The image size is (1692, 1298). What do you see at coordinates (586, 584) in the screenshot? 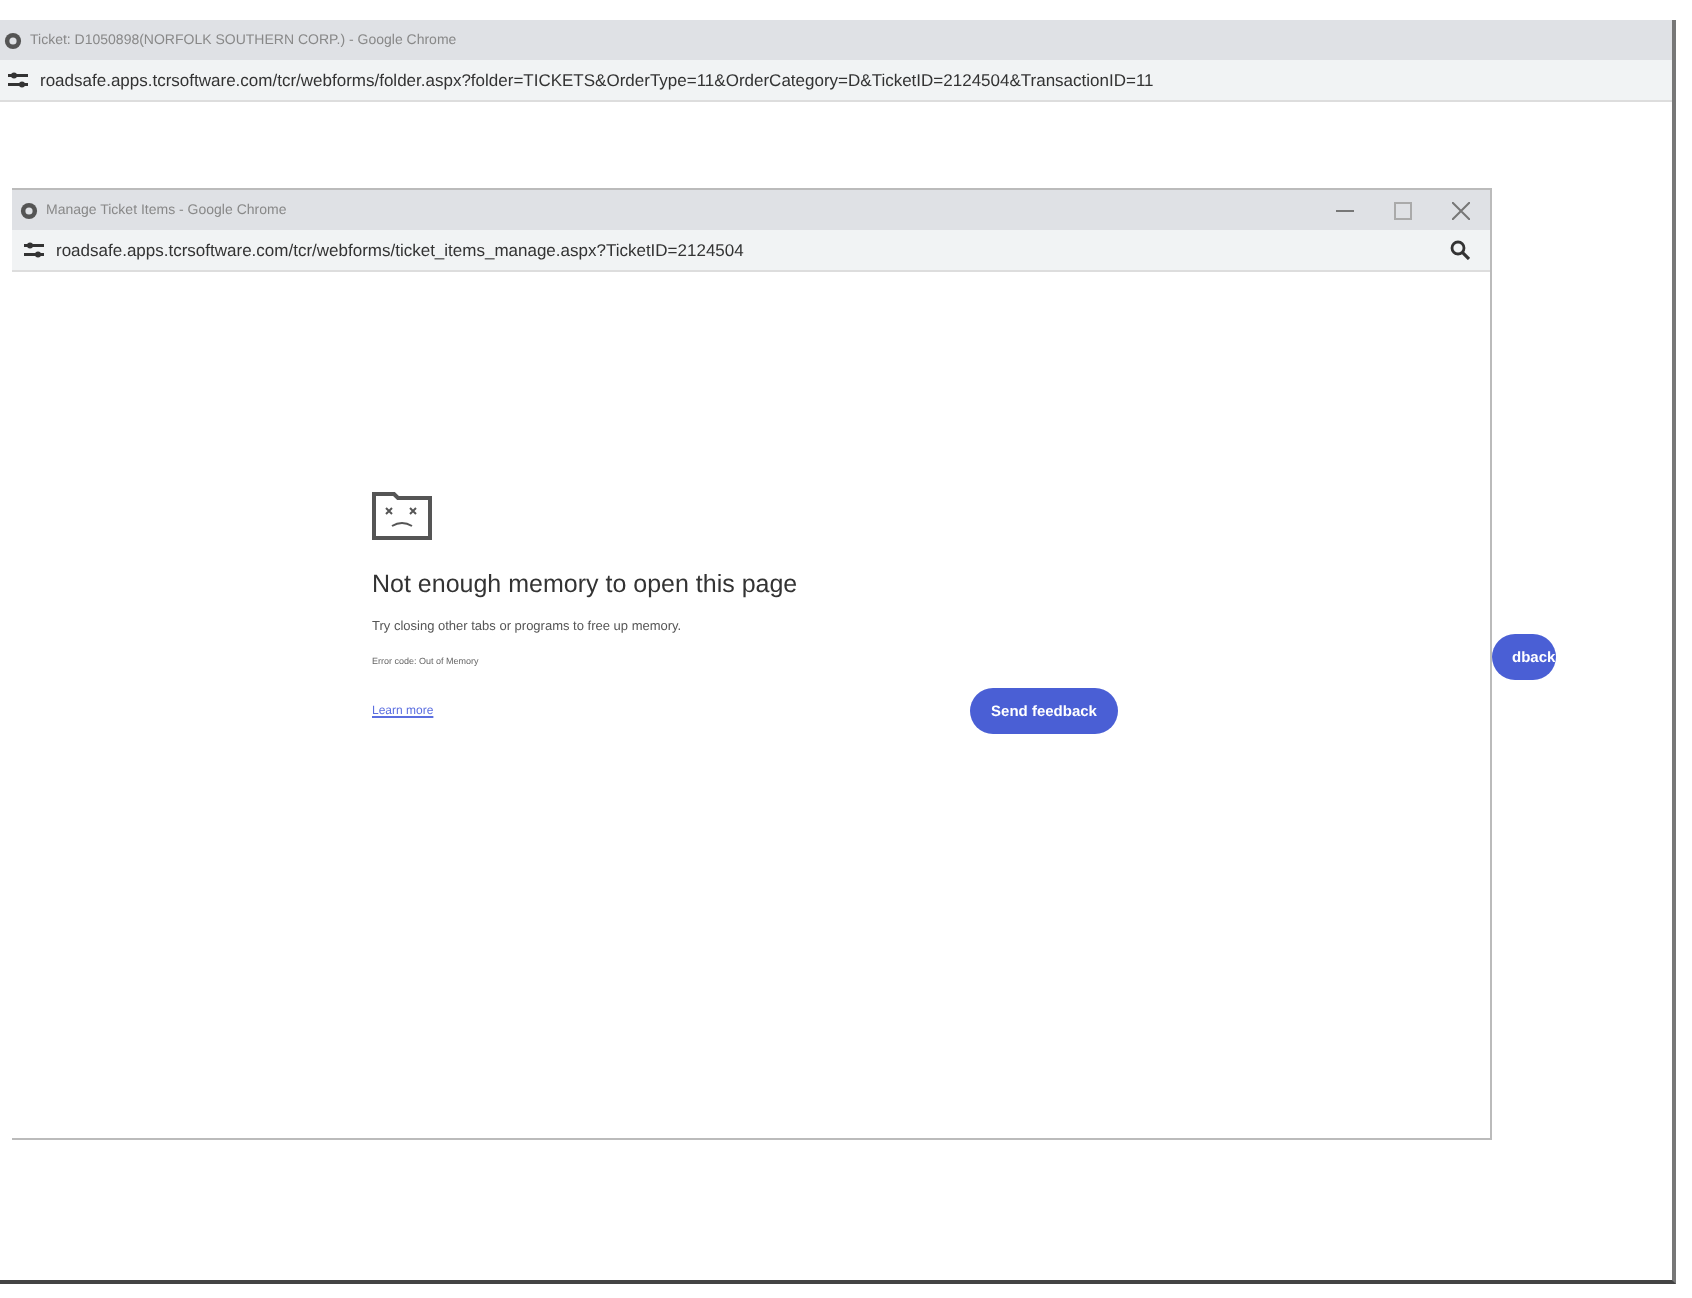
I see `error-heading: Not enough memory to open this page` at bounding box center [586, 584].